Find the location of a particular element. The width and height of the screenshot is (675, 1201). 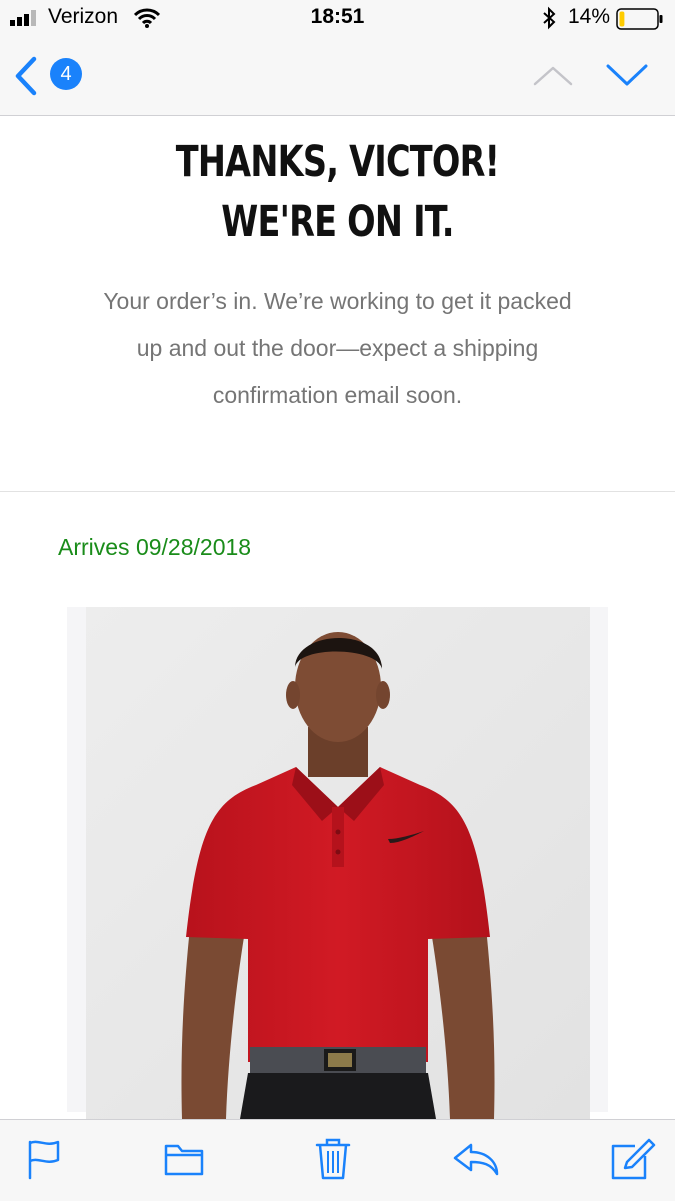

chevron-down-icon is located at coordinates (627, 75).